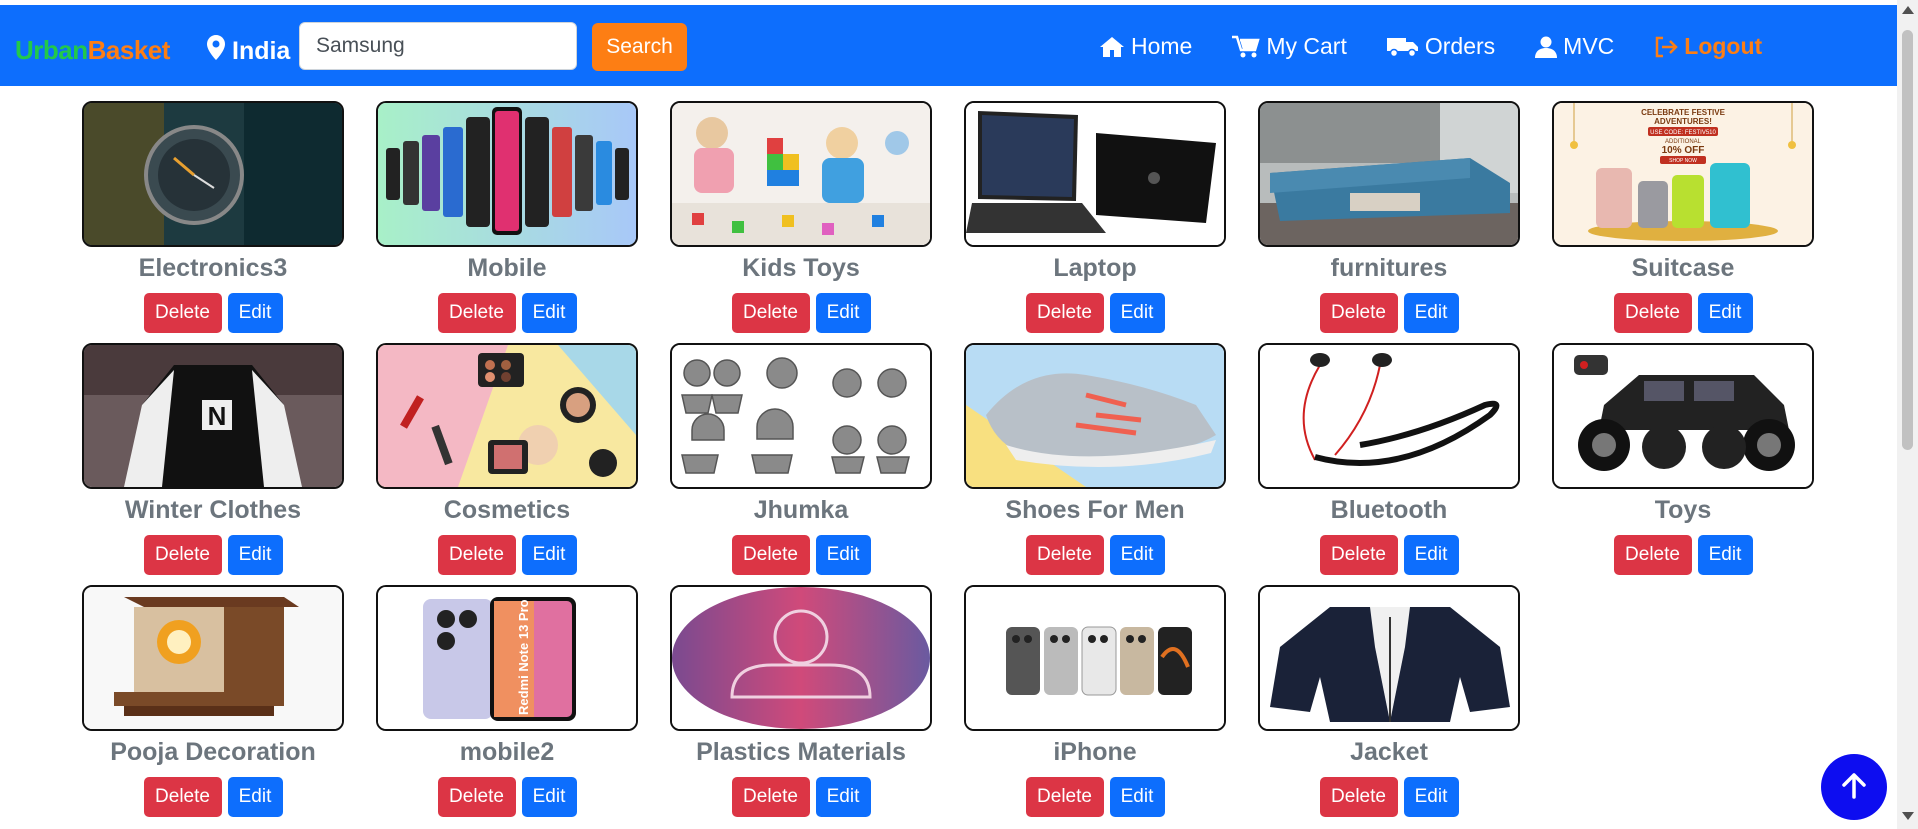  I want to click on category-name: Mobile, so click(507, 268).